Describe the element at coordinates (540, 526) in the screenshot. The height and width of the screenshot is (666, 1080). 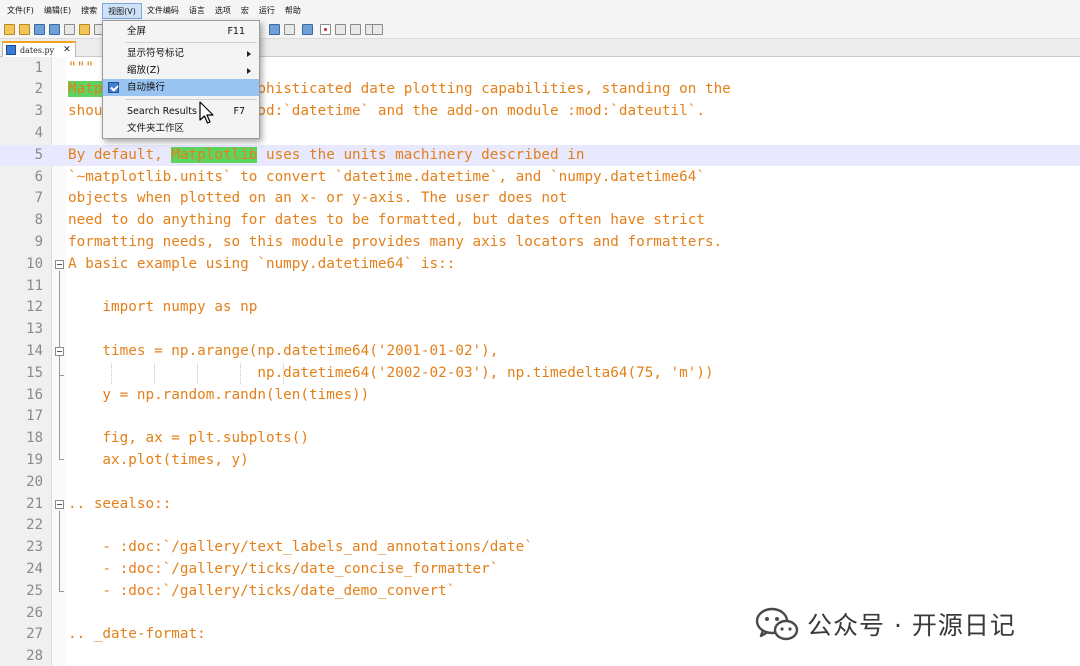
I see `code-line: 22` at that location.